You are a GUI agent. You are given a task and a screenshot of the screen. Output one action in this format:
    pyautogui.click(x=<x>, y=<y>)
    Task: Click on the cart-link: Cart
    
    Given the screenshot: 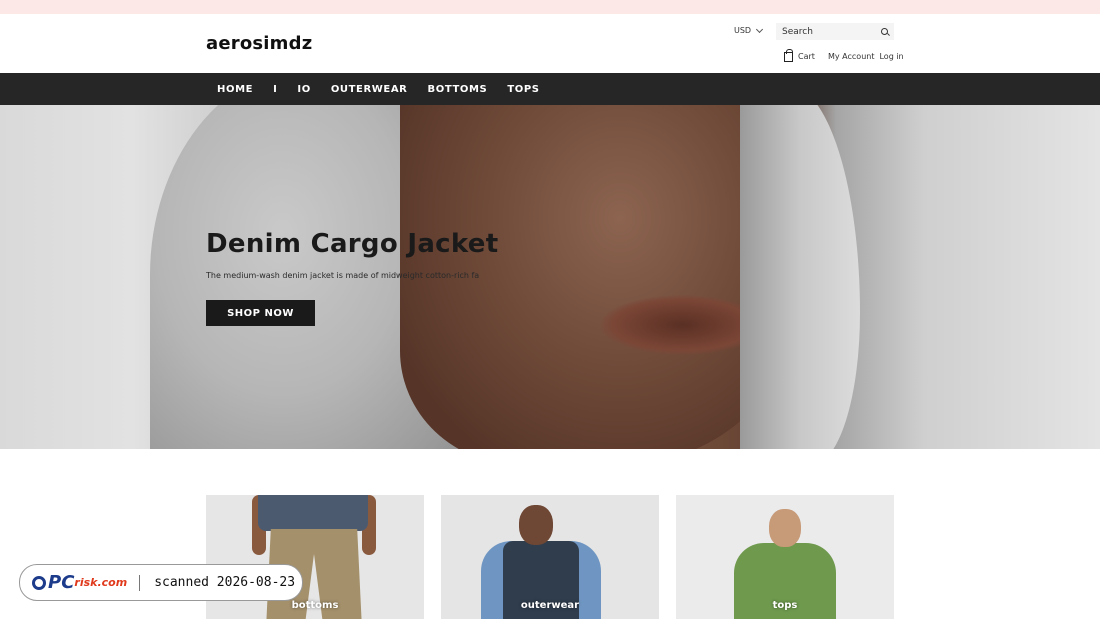 What is the action you would take?
    pyautogui.click(x=799, y=55)
    